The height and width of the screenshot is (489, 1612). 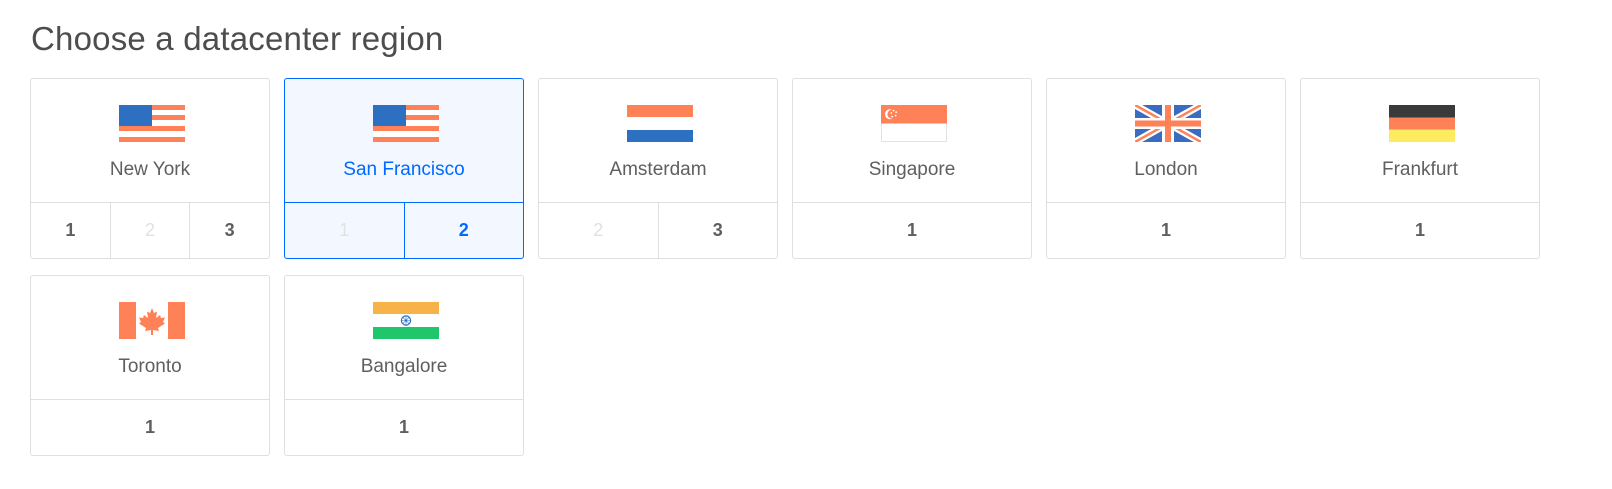 I want to click on region-card-header: Amsterdam, so click(x=658, y=140).